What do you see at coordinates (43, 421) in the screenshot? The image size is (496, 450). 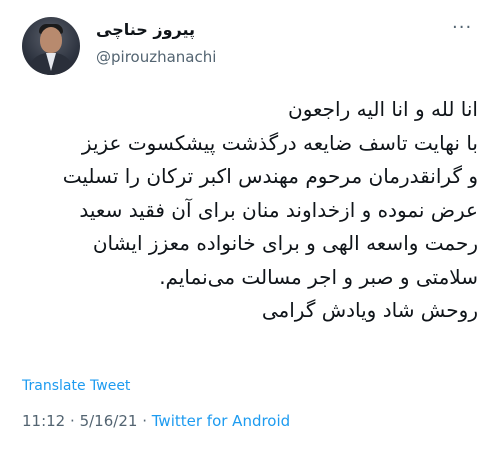 I see `tweet-time: 11:12` at bounding box center [43, 421].